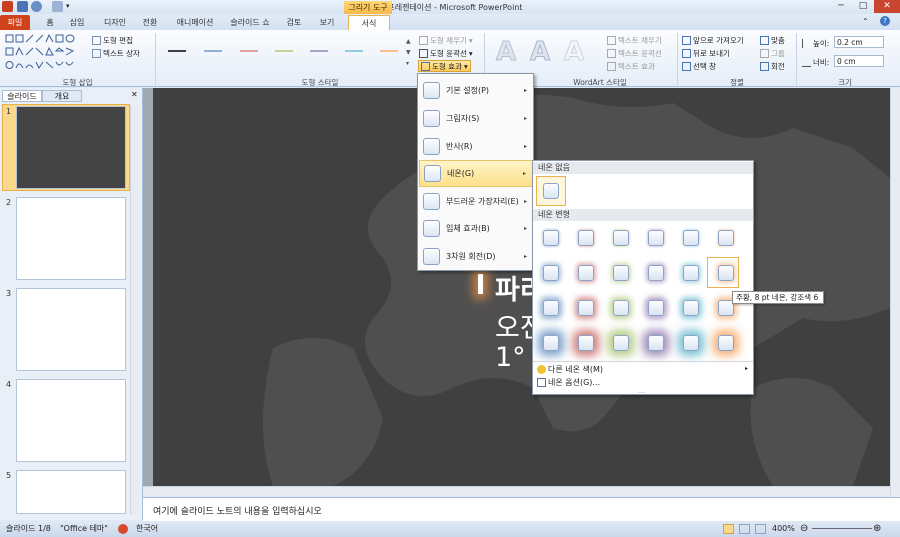 This screenshot has height=537, width=900. What do you see at coordinates (551, 191) in the screenshot?
I see `no-glow-swatch` at bounding box center [551, 191].